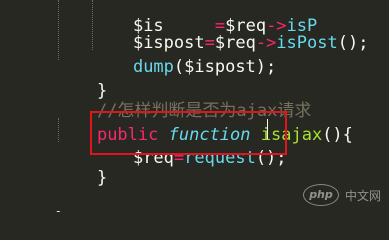 The image size is (389, 240). What do you see at coordinates (58, 30) in the screenshot?
I see `indent-guide` at bounding box center [58, 30].